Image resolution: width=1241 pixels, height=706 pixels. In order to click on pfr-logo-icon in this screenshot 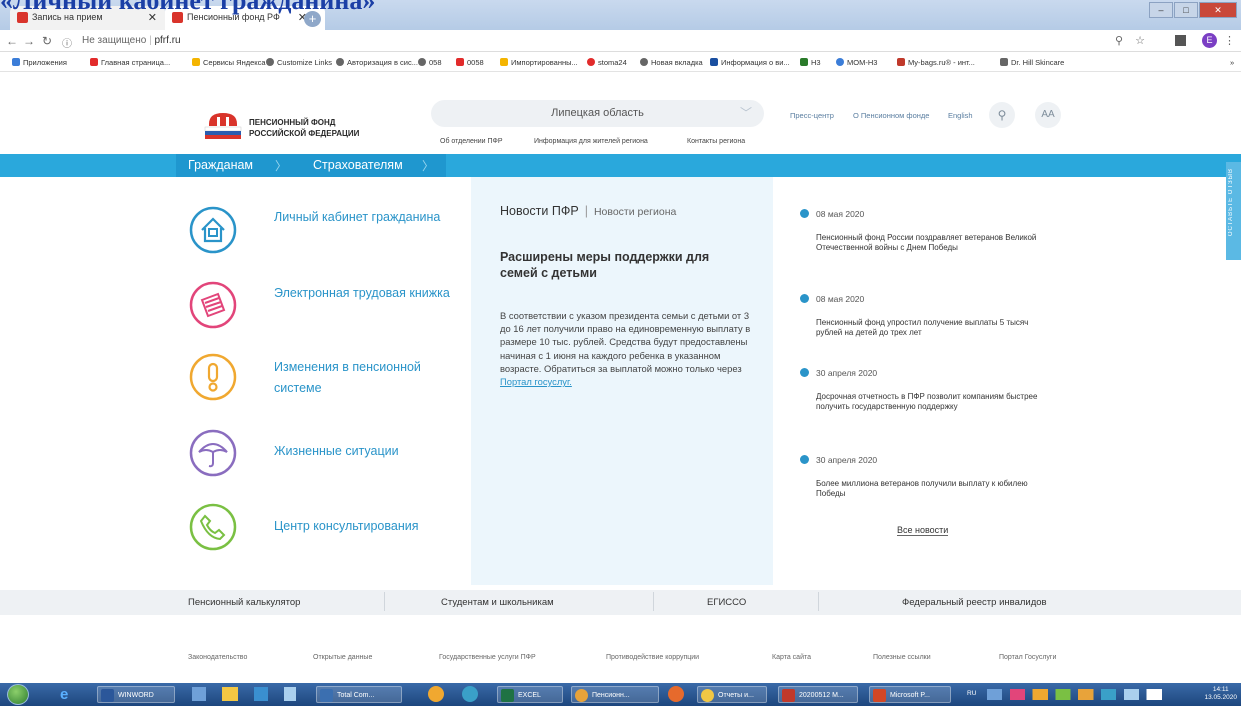, I will do `click(223, 125)`.